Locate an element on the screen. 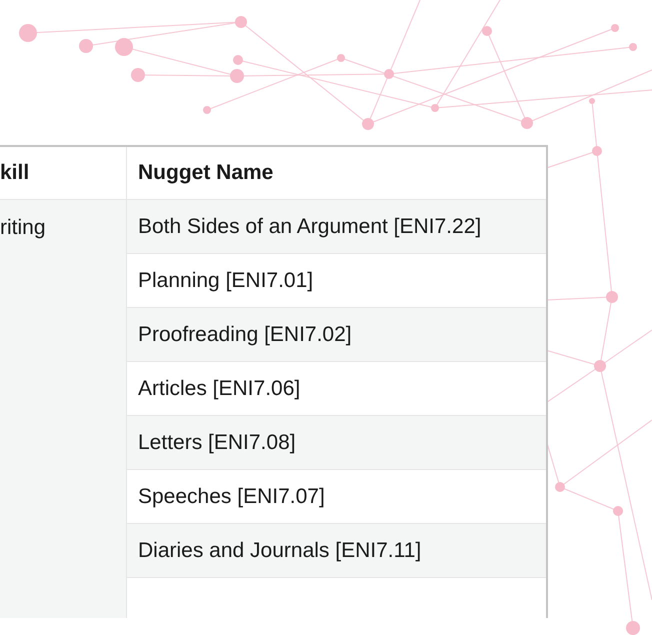 The height and width of the screenshot is (635, 652). column-header: Nugget Name is located at coordinates (205, 173).